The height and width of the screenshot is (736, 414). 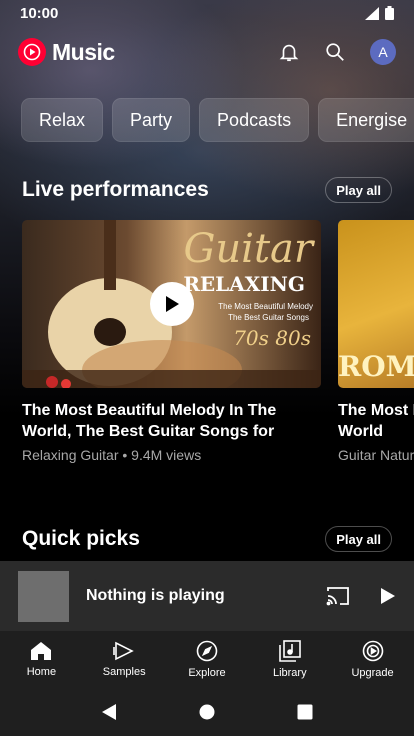 I want to click on mini-player-artwork, so click(x=43, y=596).